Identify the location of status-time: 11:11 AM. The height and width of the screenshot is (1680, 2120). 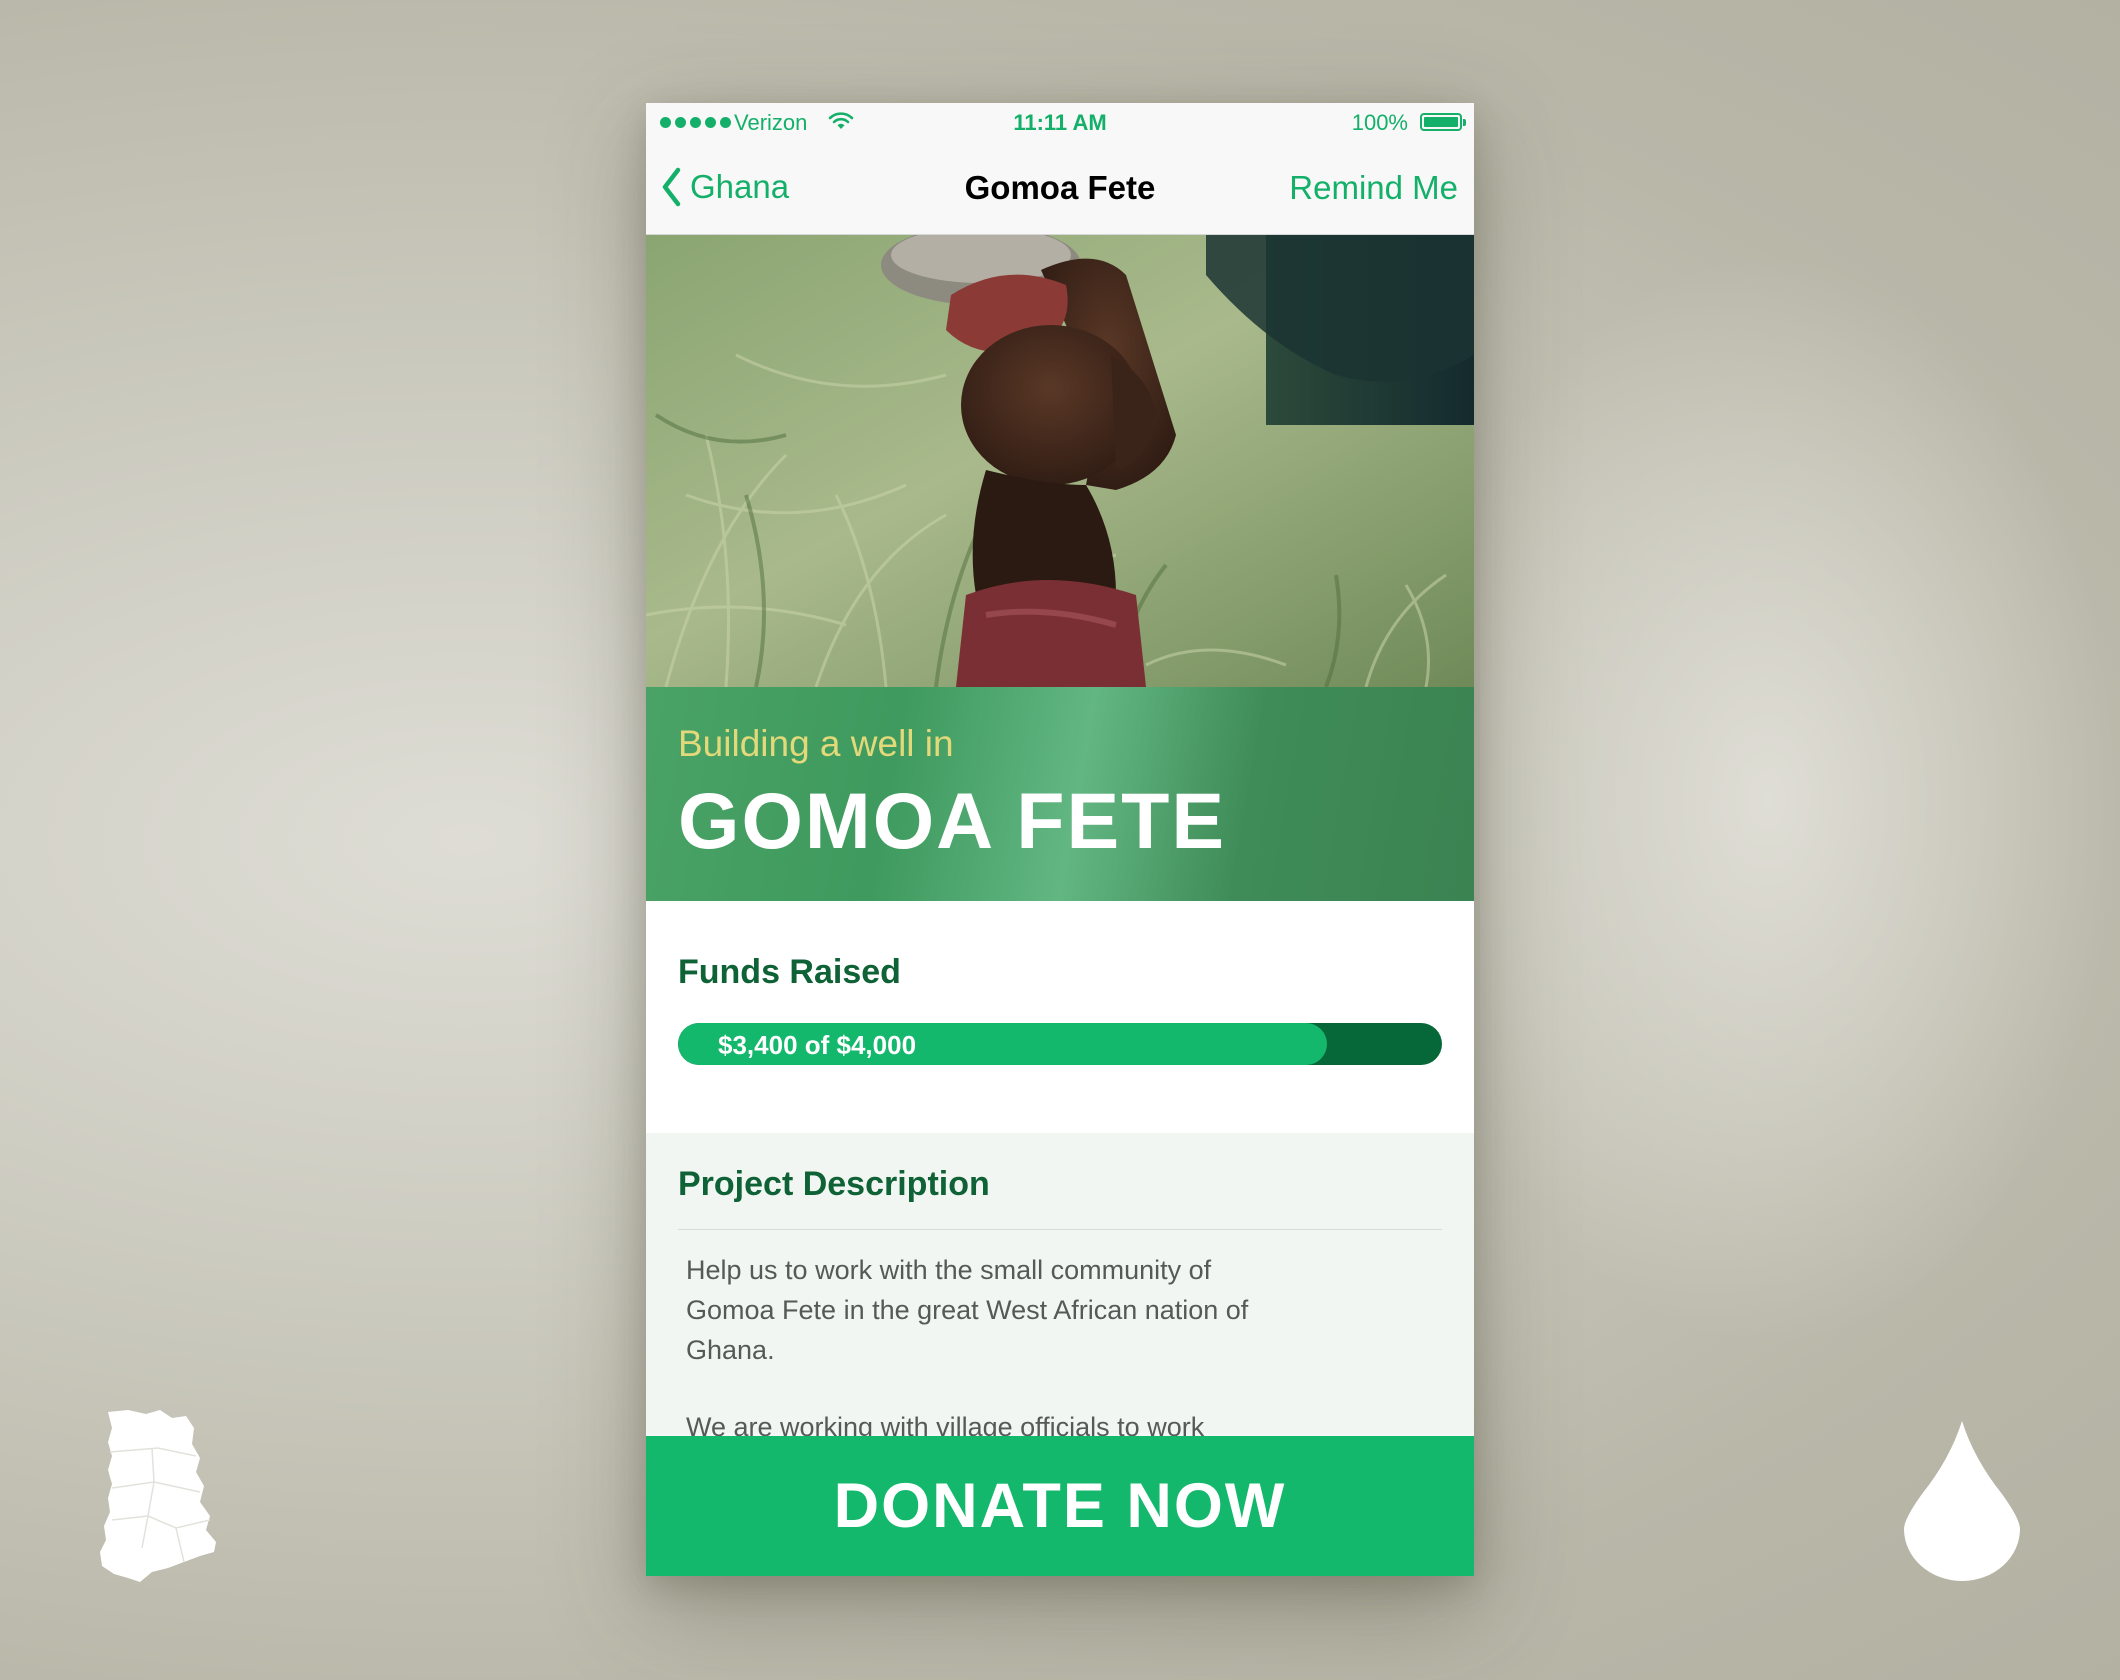
(1060, 122).